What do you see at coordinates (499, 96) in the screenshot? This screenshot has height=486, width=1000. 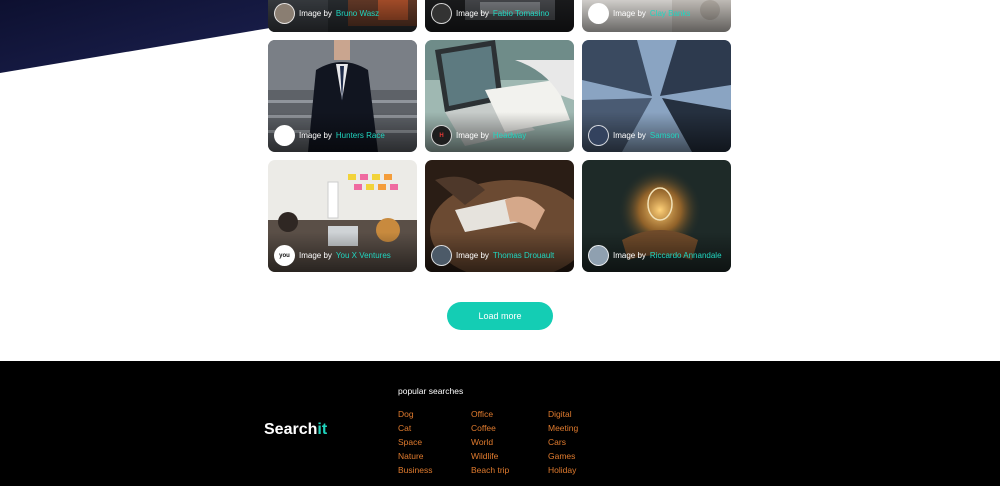 I see `image-card: H Image by Headway` at bounding box center [499, 96].